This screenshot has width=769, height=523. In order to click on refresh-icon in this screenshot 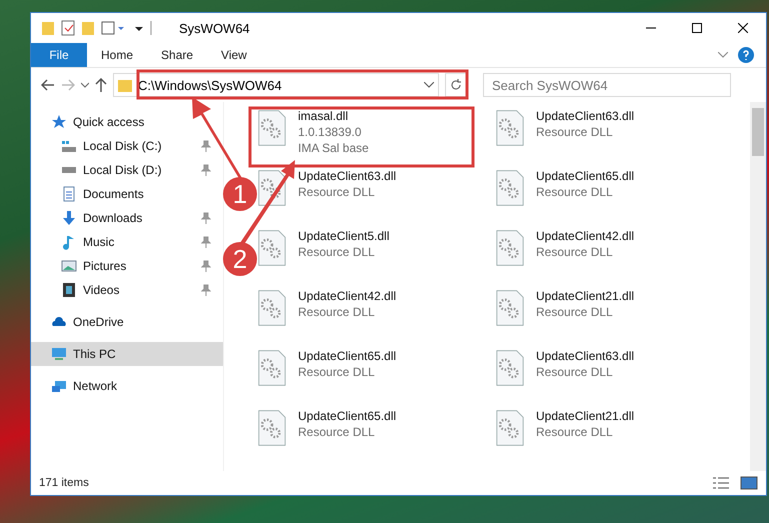, I will do `click(456, 85)`.